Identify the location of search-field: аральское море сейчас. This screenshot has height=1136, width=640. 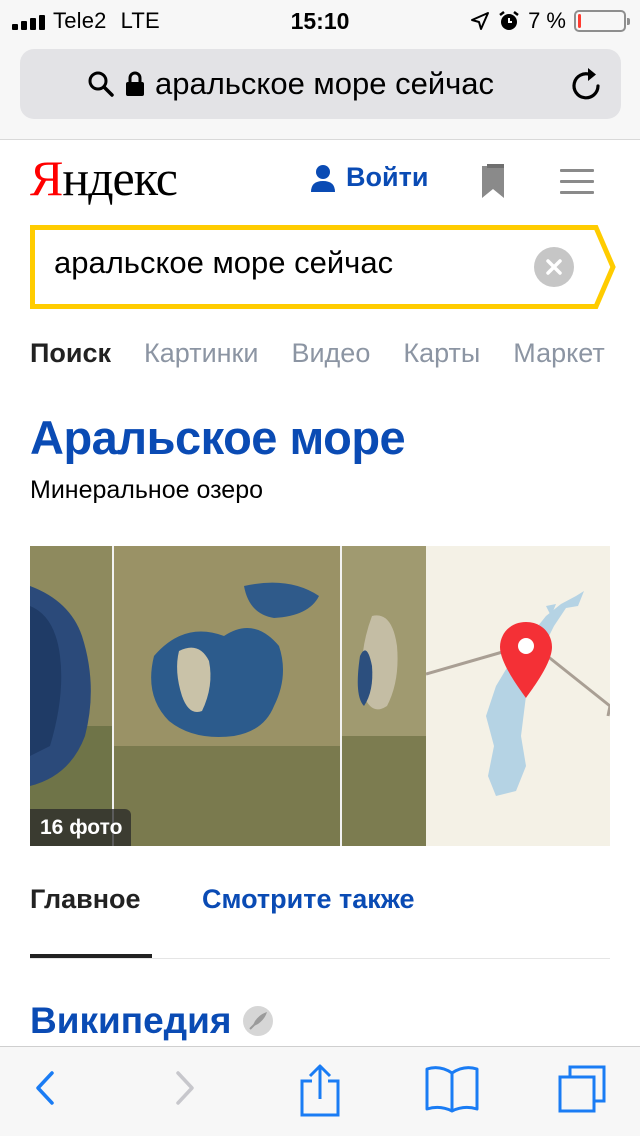
(323, 267).